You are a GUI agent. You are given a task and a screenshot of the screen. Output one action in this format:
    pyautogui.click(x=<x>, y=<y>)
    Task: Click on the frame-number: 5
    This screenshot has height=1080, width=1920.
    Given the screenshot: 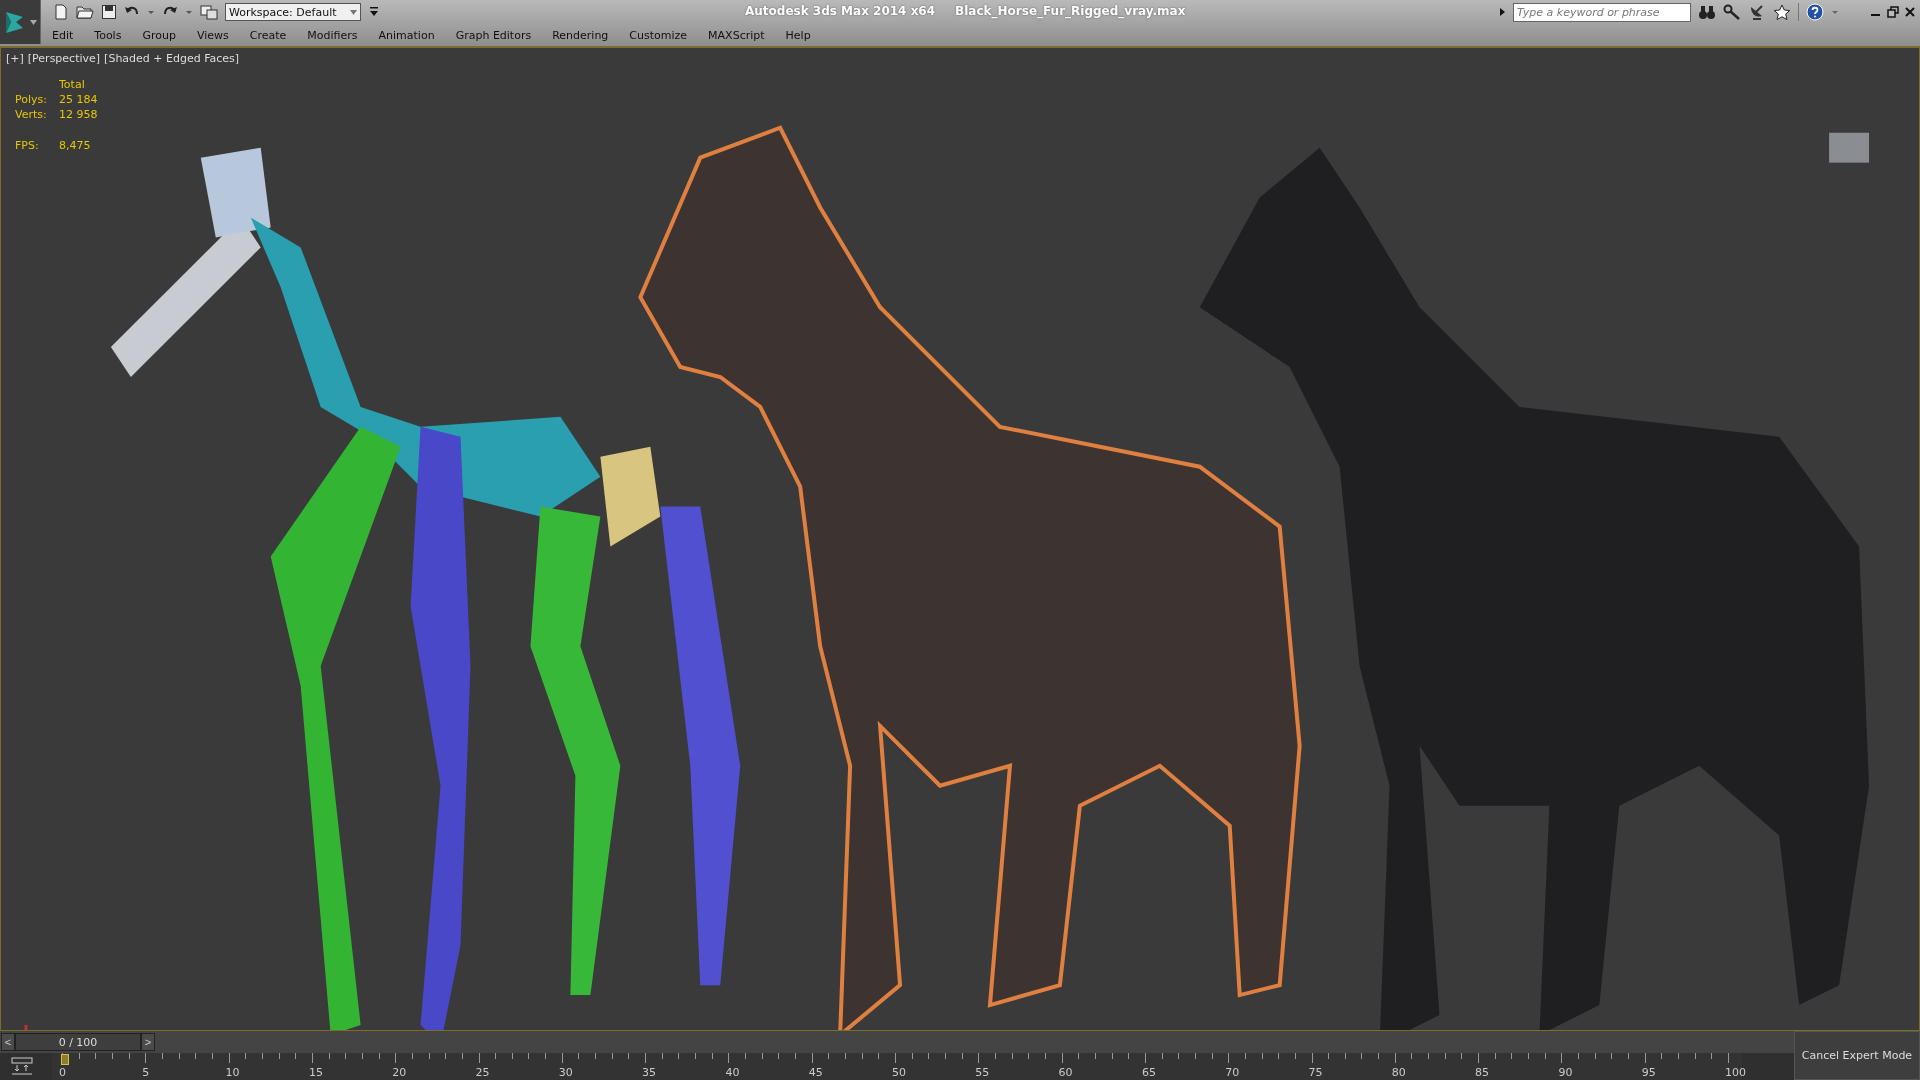 What is the action you would take?
    pyautogui.click(x=146, y=1072)
    